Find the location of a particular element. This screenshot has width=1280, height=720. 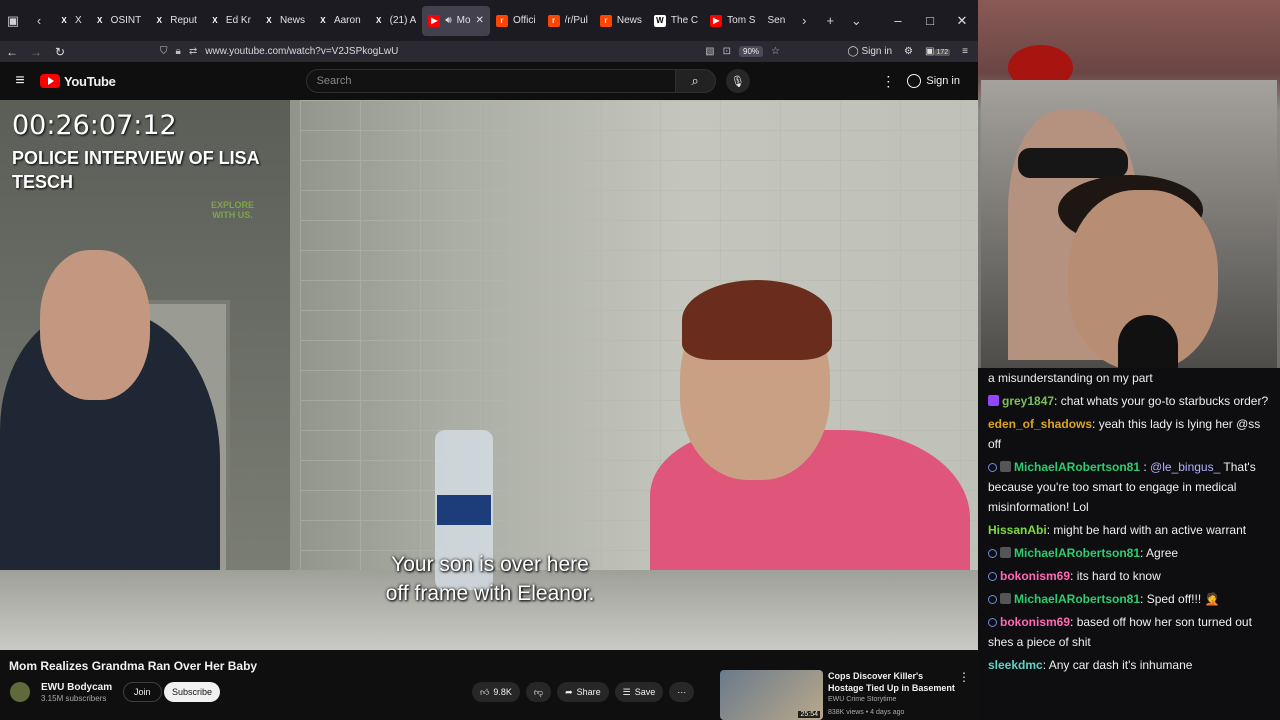

chat-message: MichaelARobertson81: Agree is located at coordinates (1131, 553).